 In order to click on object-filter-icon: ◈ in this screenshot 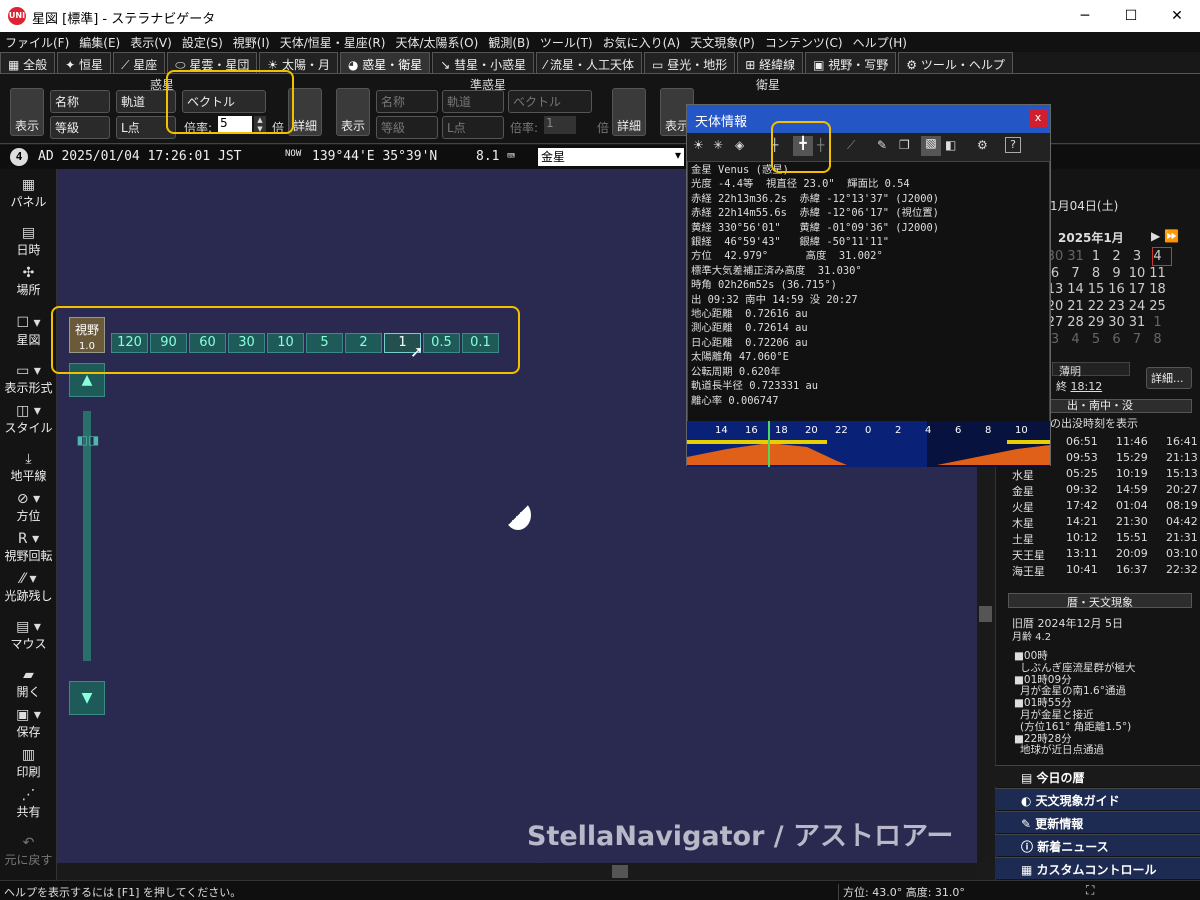, I will do `click(739, 145)`.